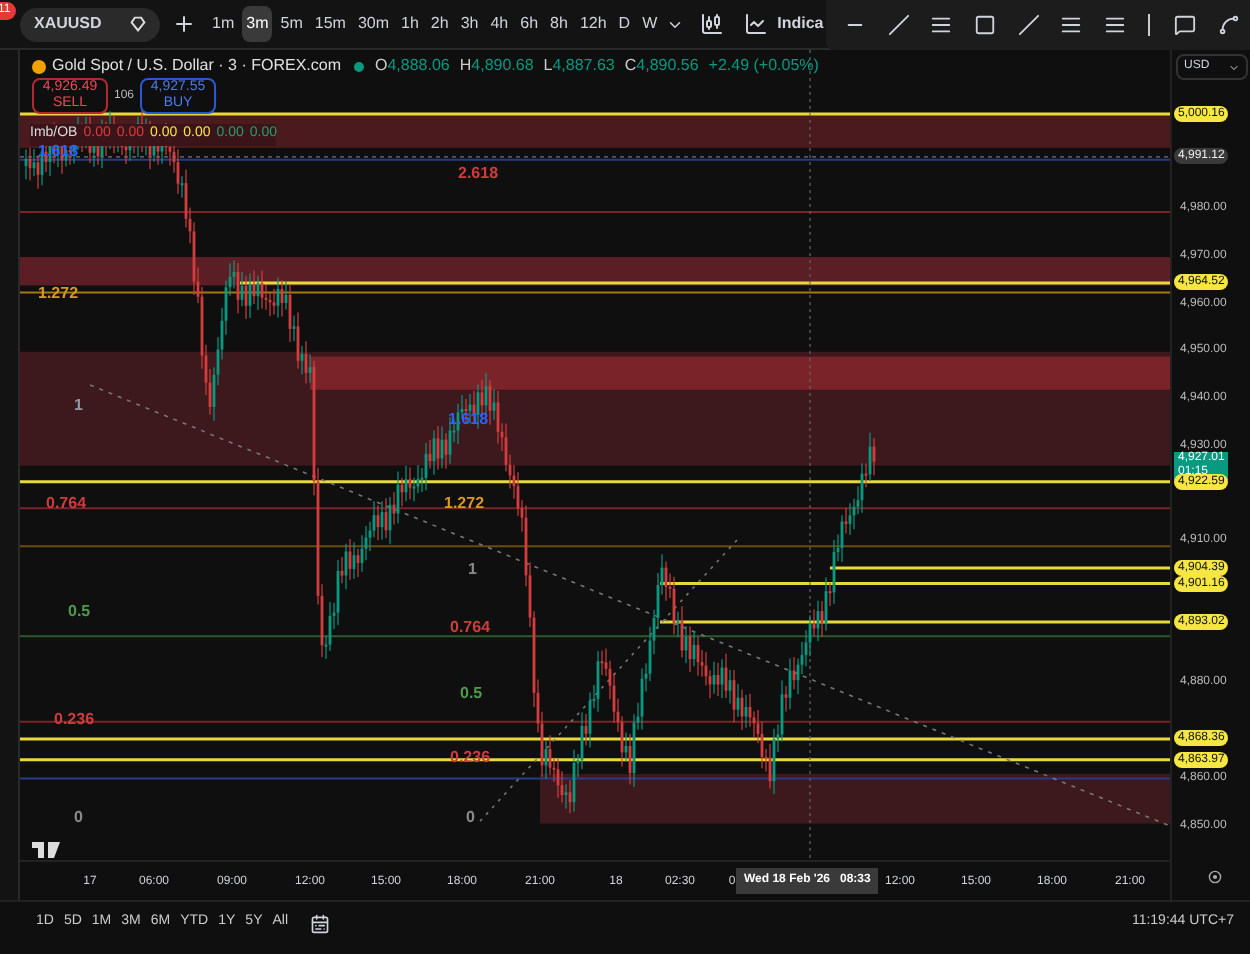 The image size is (1250, 954). Describe the element at coordinates (1185, 25) in the screenshot. I see `comment-icon` at that location.